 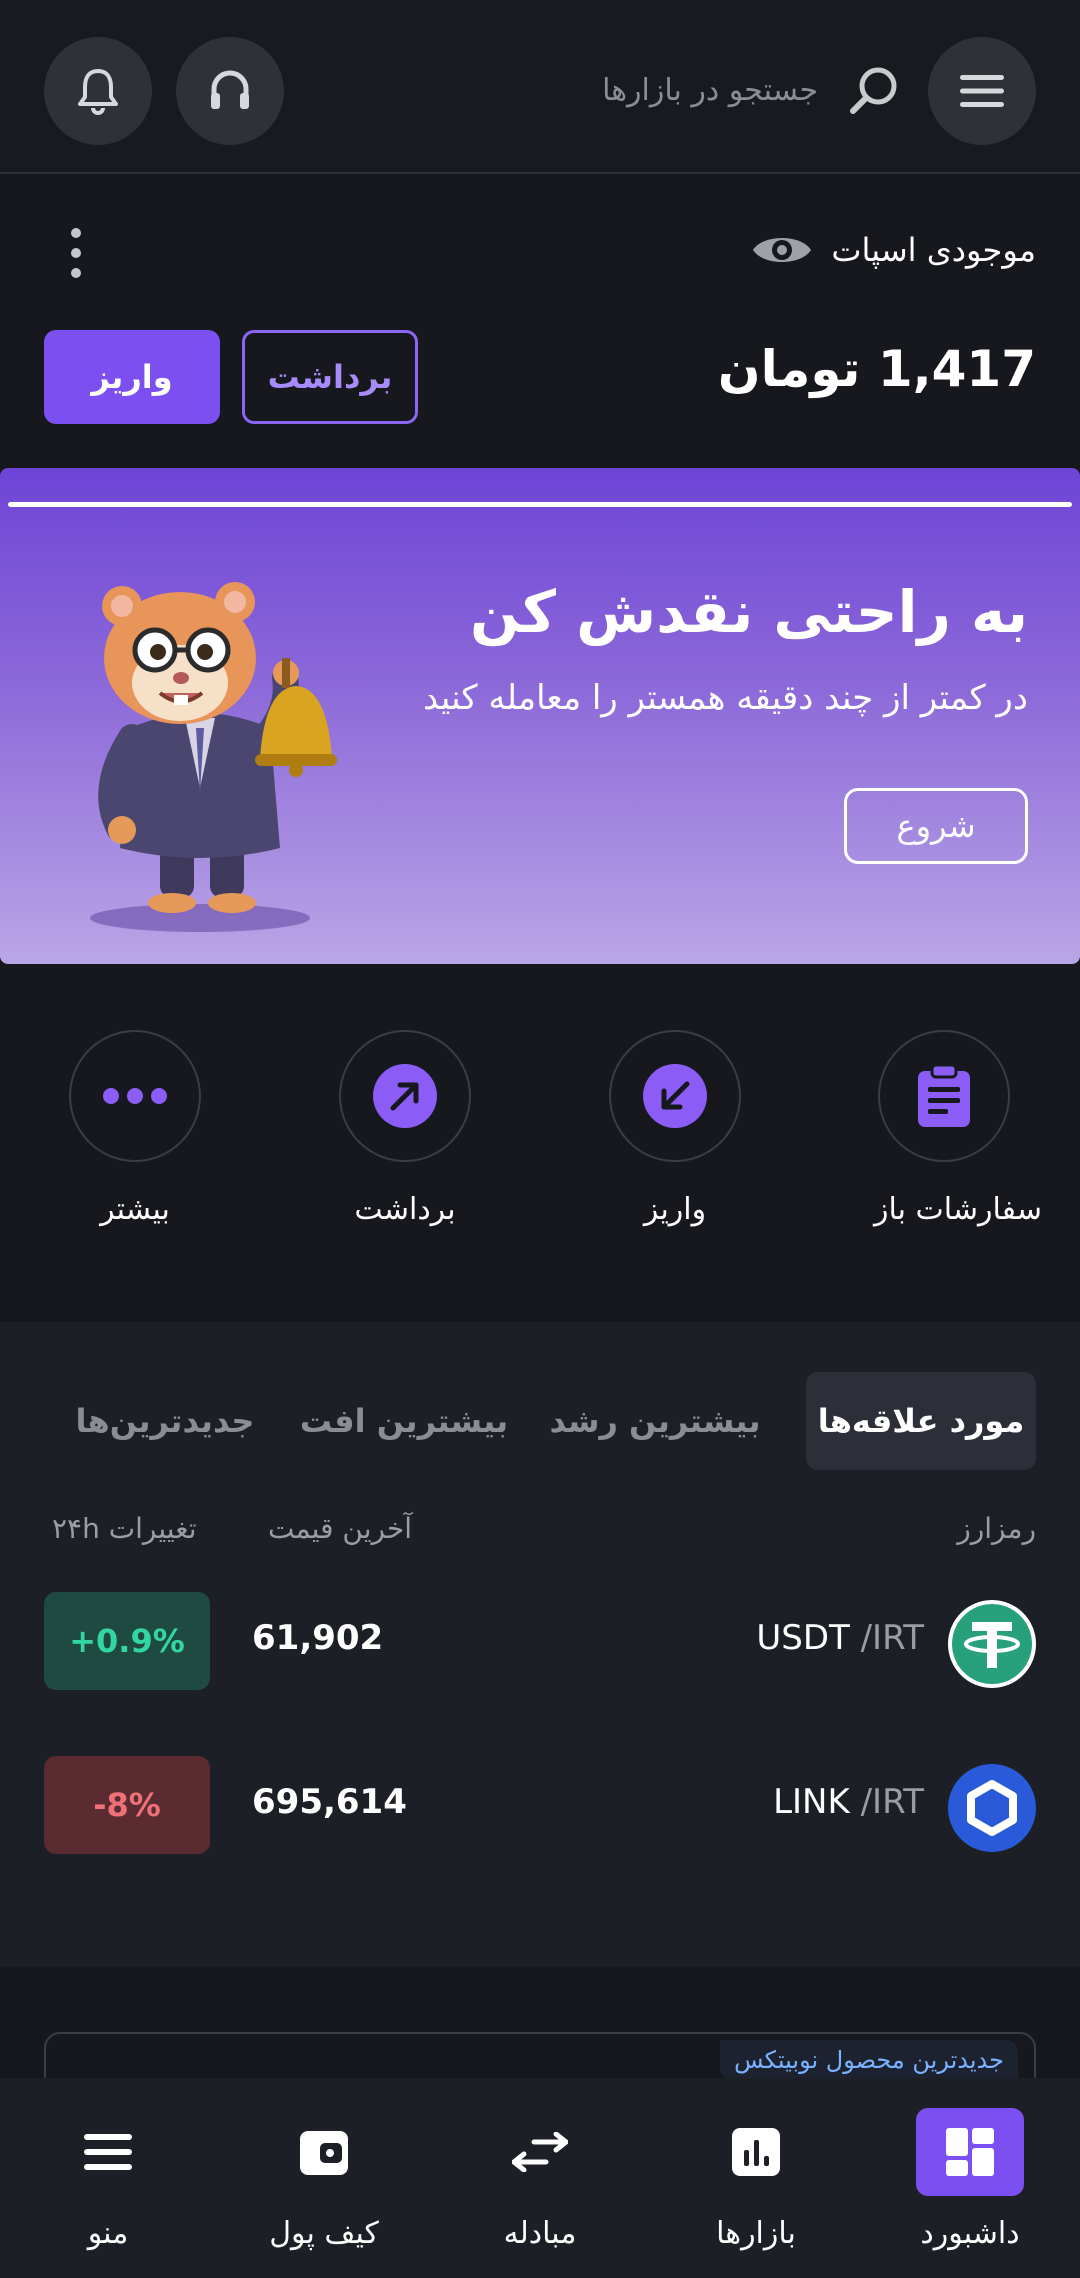 I want to click on quick-action-label: بیشتر, so click(x=135, y=1209).